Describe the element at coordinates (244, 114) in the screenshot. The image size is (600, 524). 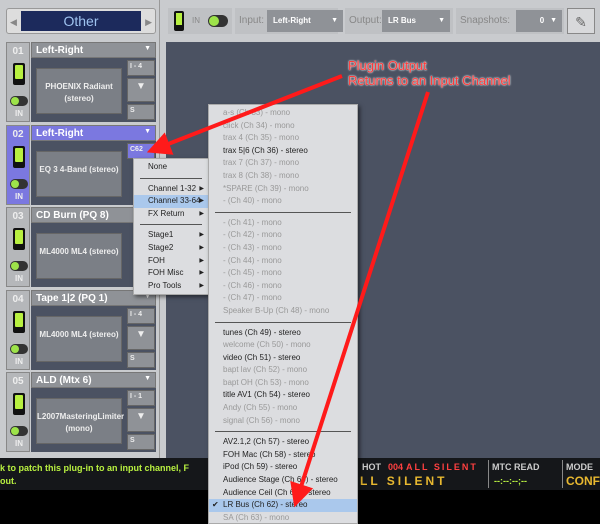
I see `arrow-to-c62` at that location.